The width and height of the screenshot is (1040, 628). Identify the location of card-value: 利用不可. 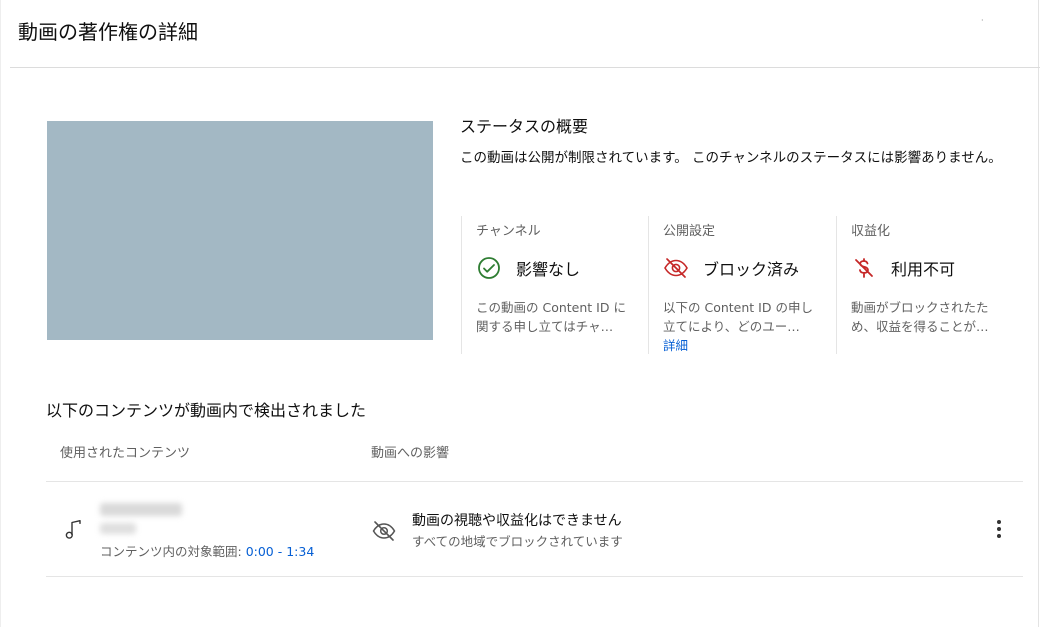
(923, 269).